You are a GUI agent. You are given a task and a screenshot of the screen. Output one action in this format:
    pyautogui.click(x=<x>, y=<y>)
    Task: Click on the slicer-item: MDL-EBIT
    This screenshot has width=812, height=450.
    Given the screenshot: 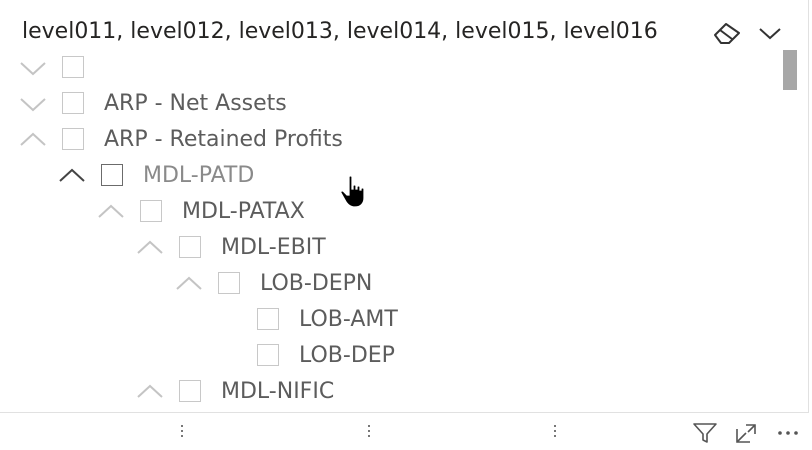 What is the action you would take?
    pyautogui.click(x=390, y=248)
    